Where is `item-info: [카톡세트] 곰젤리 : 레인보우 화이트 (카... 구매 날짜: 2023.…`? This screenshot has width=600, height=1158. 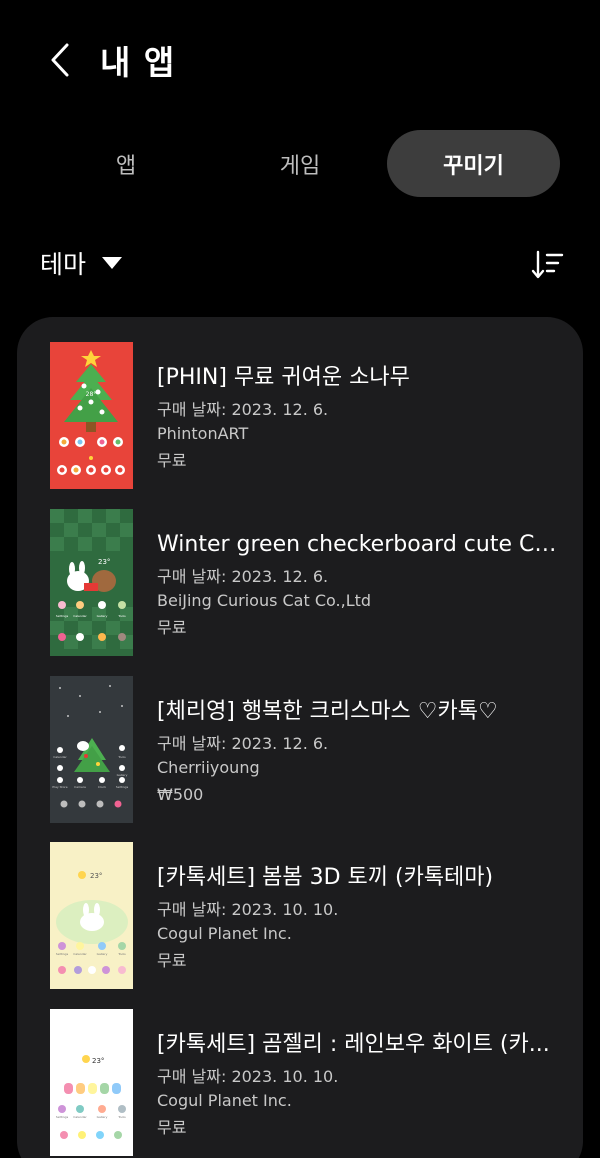 item-info: [카톡세트] 곰젤리 : 레인보우 화이트 (카... 구매 날짜: 2023.… is located at coordinates (357, 1086).